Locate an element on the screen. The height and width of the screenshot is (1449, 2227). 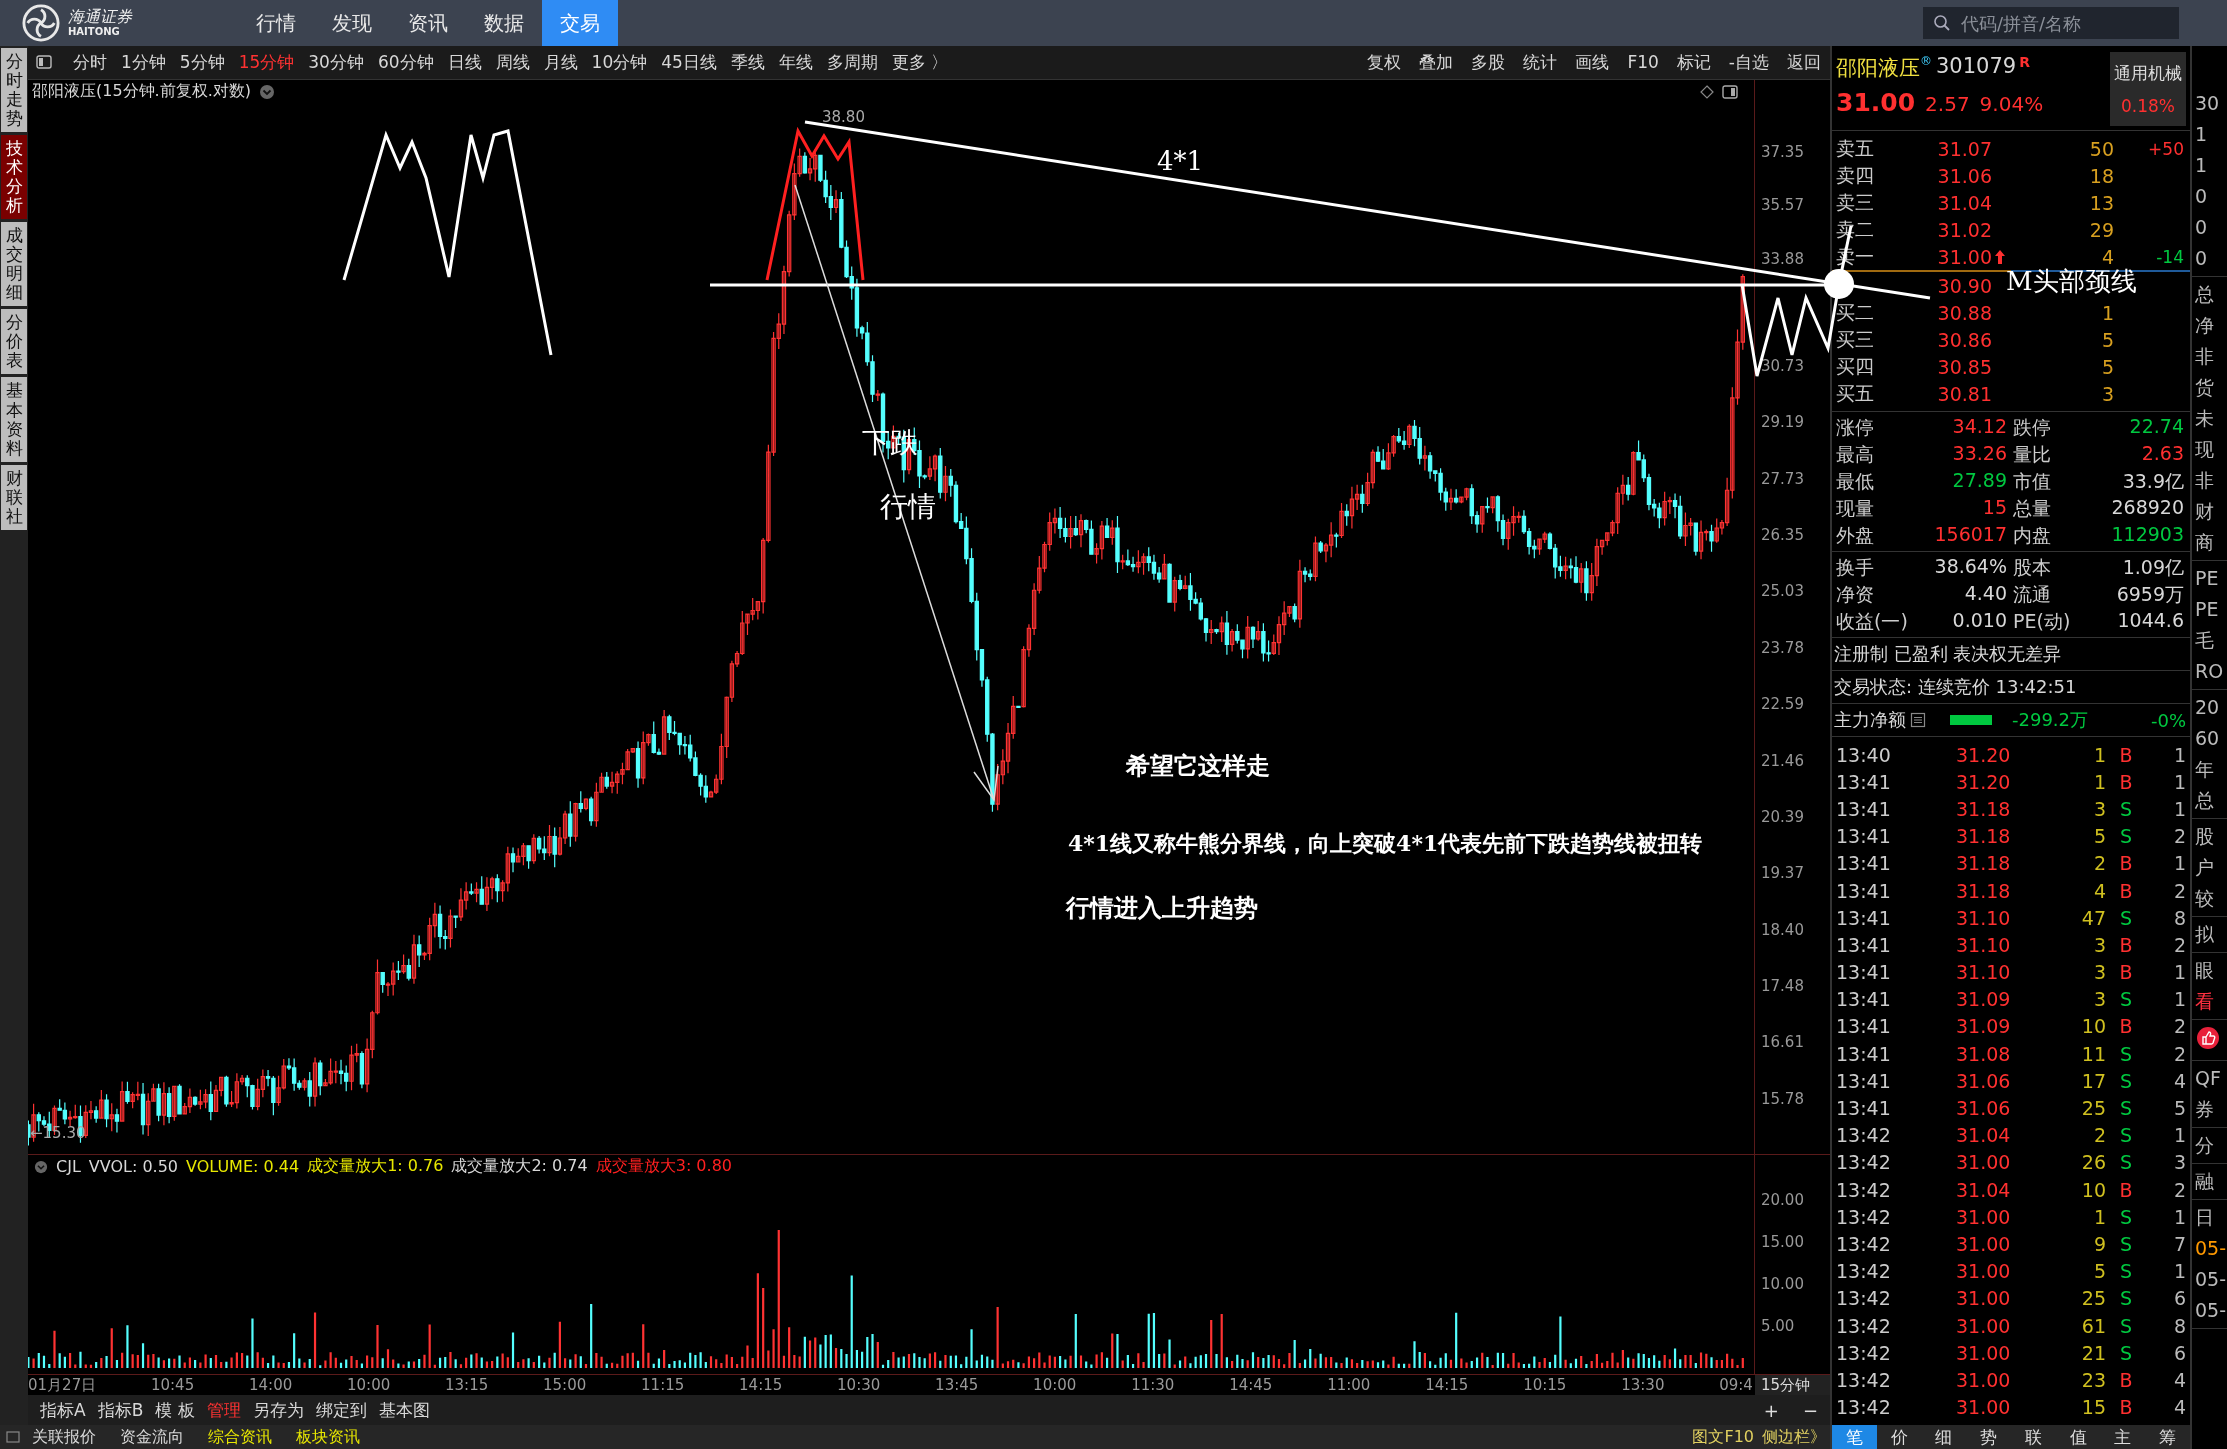
order-volume: 1 is located at coordinates (2107, 312).